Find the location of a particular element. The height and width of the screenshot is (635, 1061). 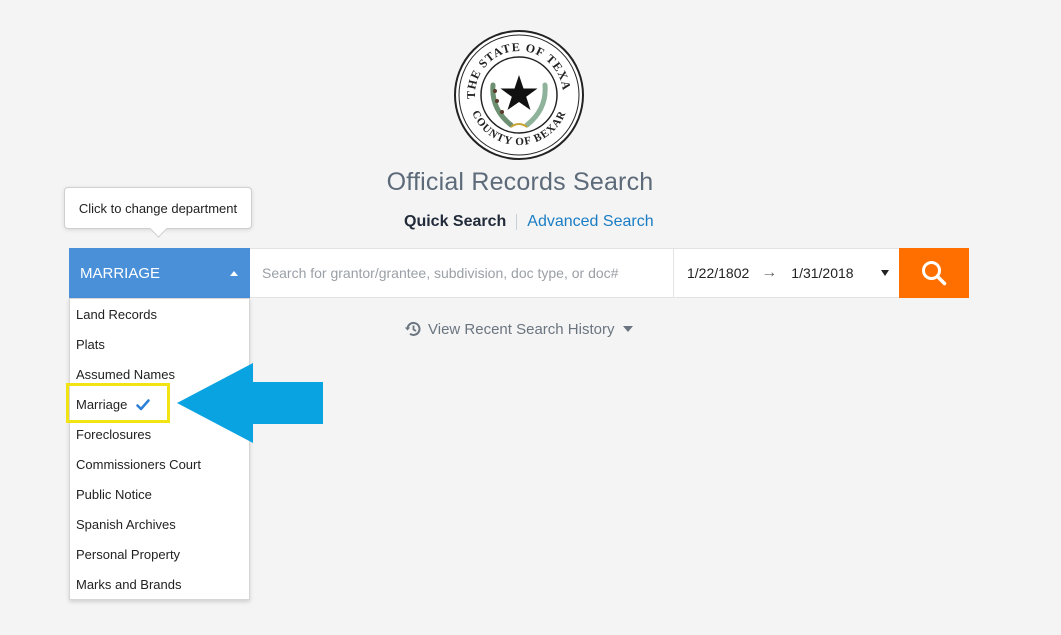

dropdown-item-label: Commissioners Court is located at coordinates (138, 464).